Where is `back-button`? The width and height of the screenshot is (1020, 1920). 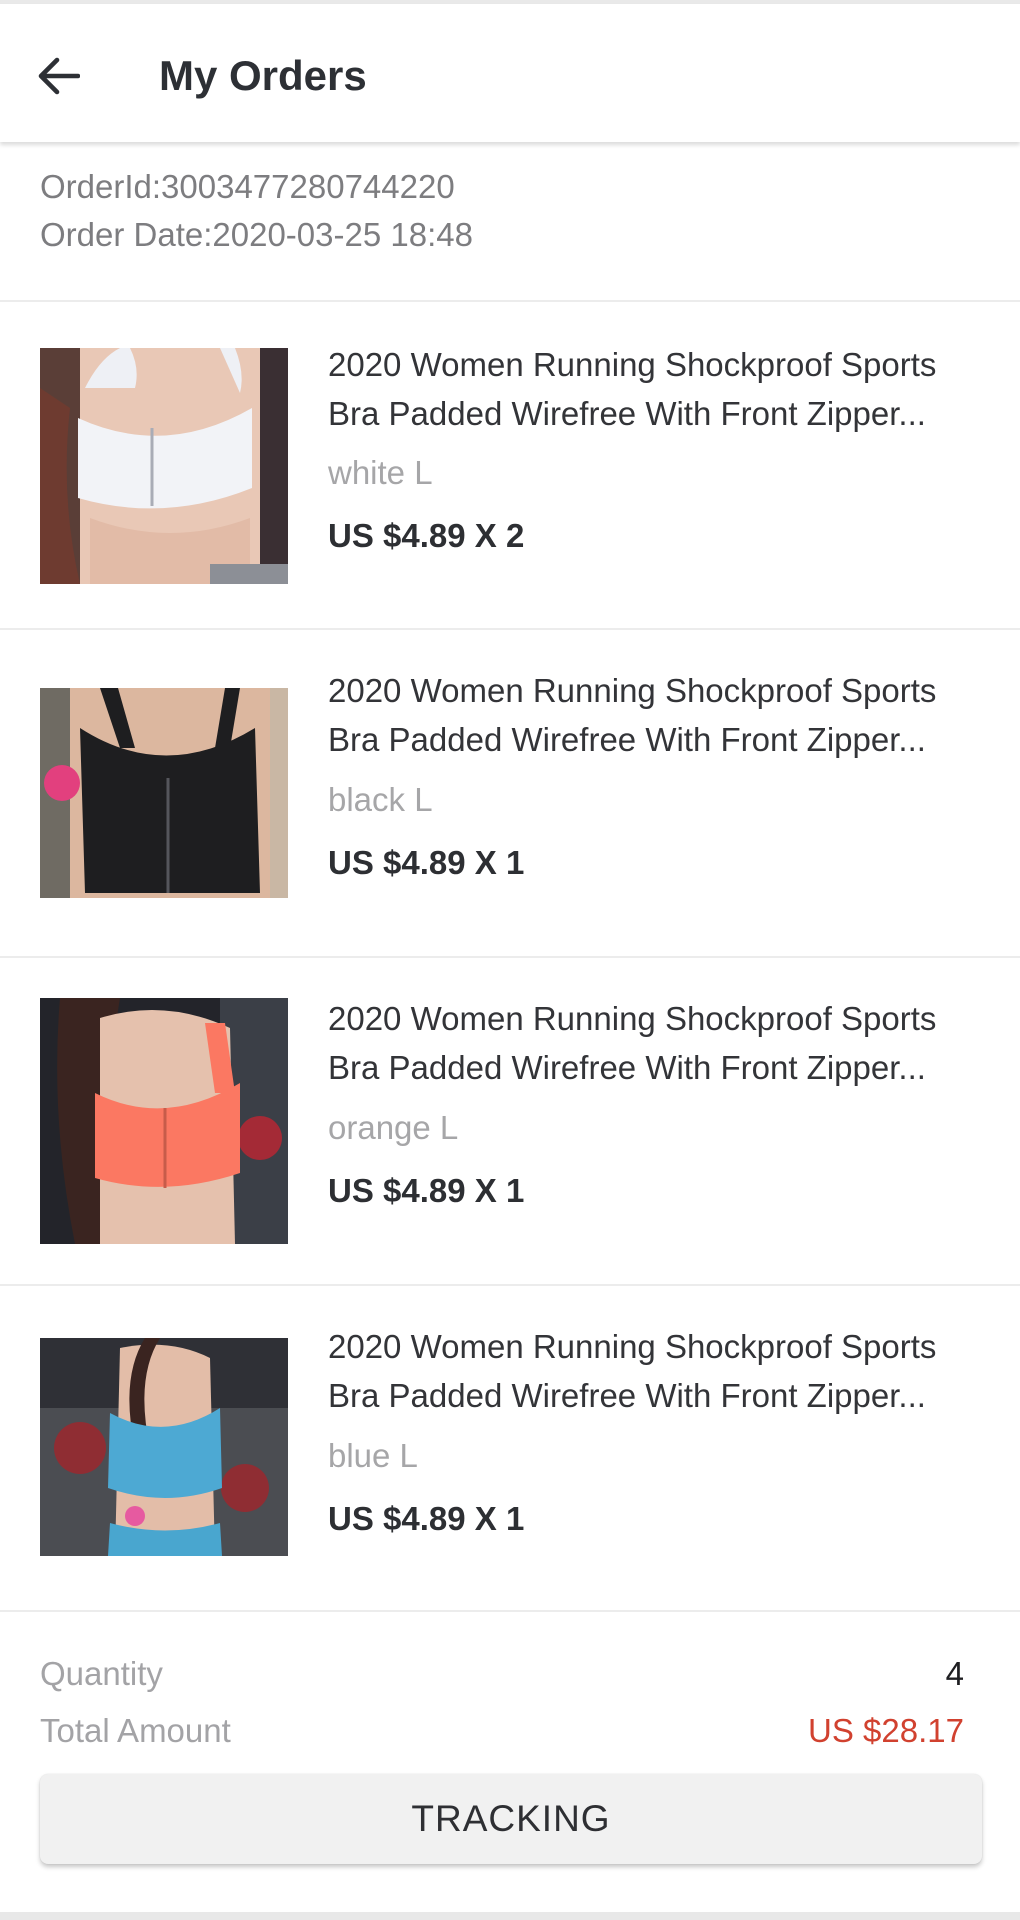
back-button is located at coordinates (58, 76).